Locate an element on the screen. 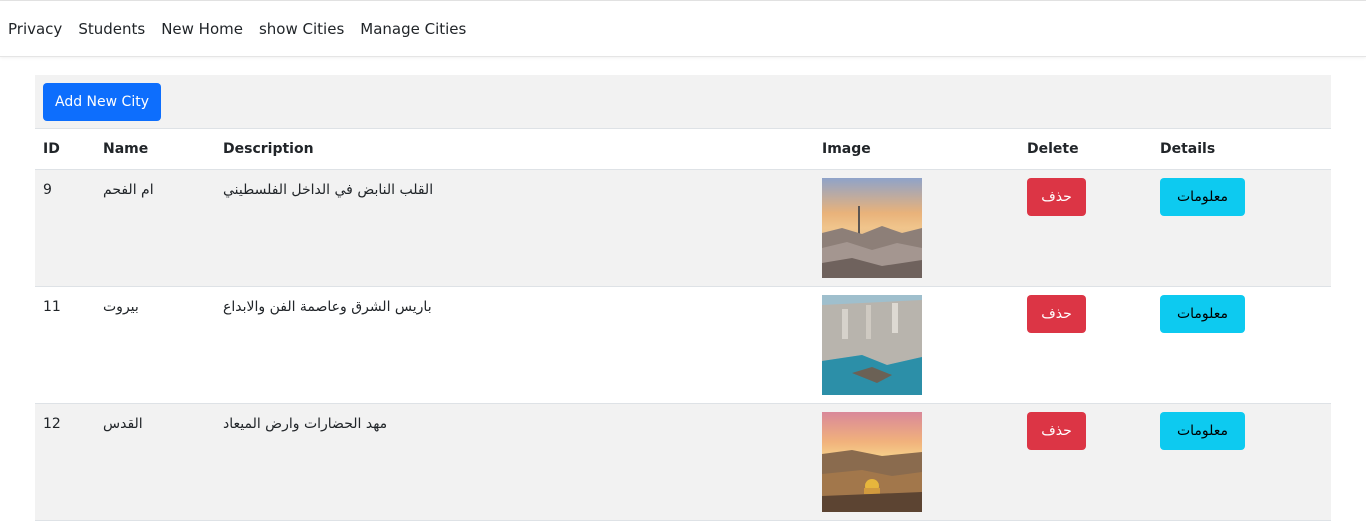 The width and height of the screenshot is (1366, 526). column-header-description: Description is located at coordinates (514, 149).